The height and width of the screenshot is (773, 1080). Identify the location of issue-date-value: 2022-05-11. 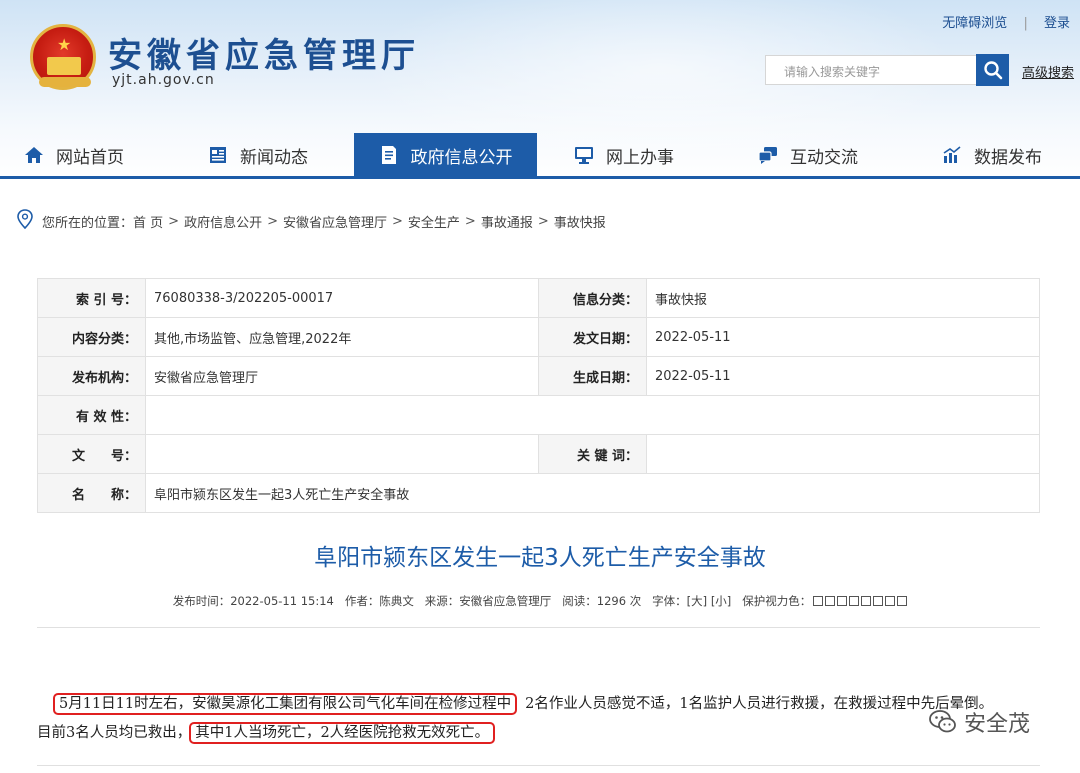
(843, 337).